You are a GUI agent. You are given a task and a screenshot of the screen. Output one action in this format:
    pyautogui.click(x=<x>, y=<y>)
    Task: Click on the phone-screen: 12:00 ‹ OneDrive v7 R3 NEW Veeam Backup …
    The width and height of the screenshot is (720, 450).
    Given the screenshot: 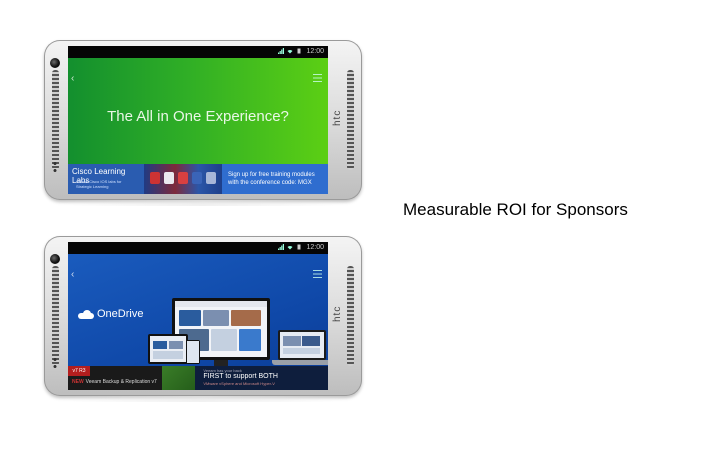 What is the action you would take?
    pyautogui.click(x=198, y=316)
    